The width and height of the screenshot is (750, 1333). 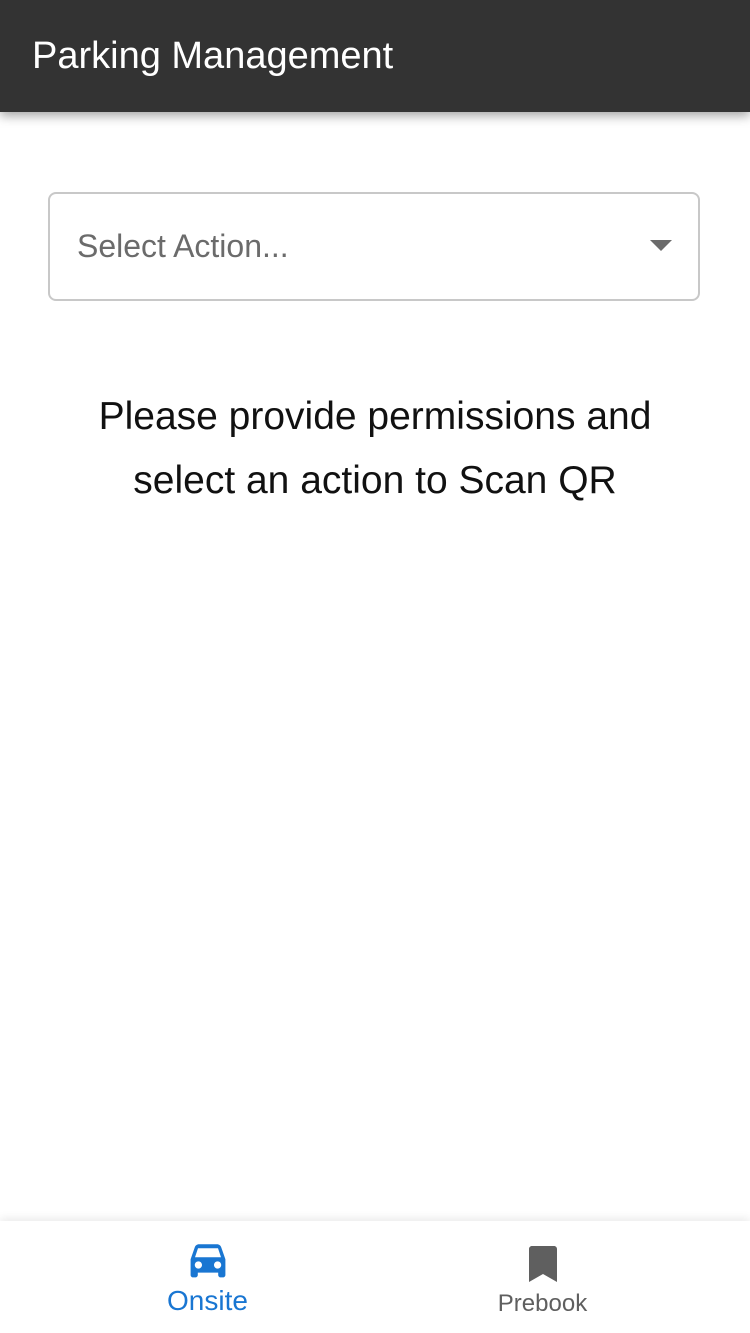 I want to click on car-icon, so click(x=207, y=1261).